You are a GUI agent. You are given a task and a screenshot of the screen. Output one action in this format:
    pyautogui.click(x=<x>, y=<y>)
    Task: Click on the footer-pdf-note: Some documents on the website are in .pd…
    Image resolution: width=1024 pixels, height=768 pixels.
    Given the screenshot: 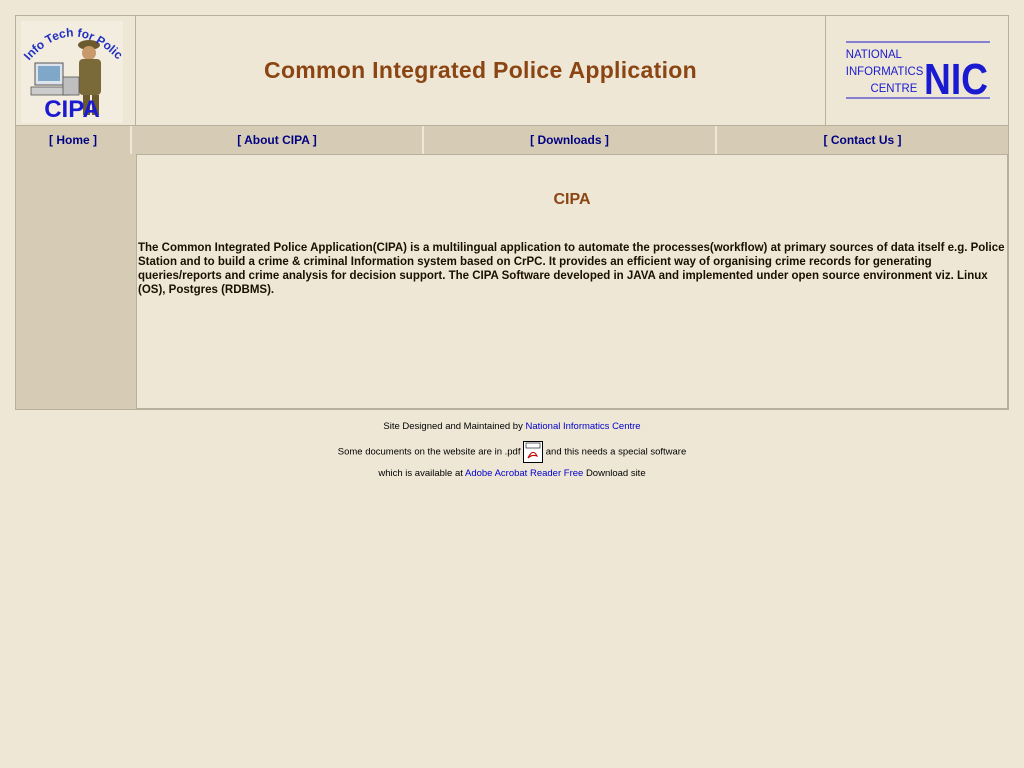 What is the action you would take?
    pyautogui.click(x=512, y=452)
    